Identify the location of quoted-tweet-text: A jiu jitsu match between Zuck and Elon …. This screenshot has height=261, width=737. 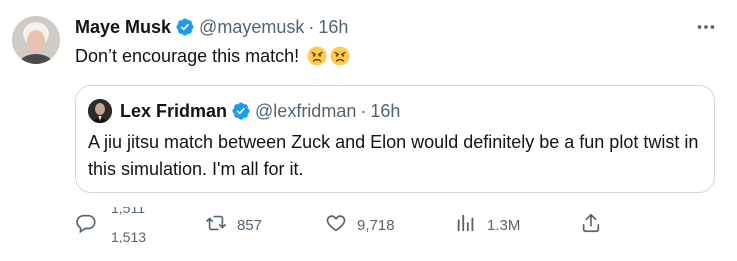
(393, 155).